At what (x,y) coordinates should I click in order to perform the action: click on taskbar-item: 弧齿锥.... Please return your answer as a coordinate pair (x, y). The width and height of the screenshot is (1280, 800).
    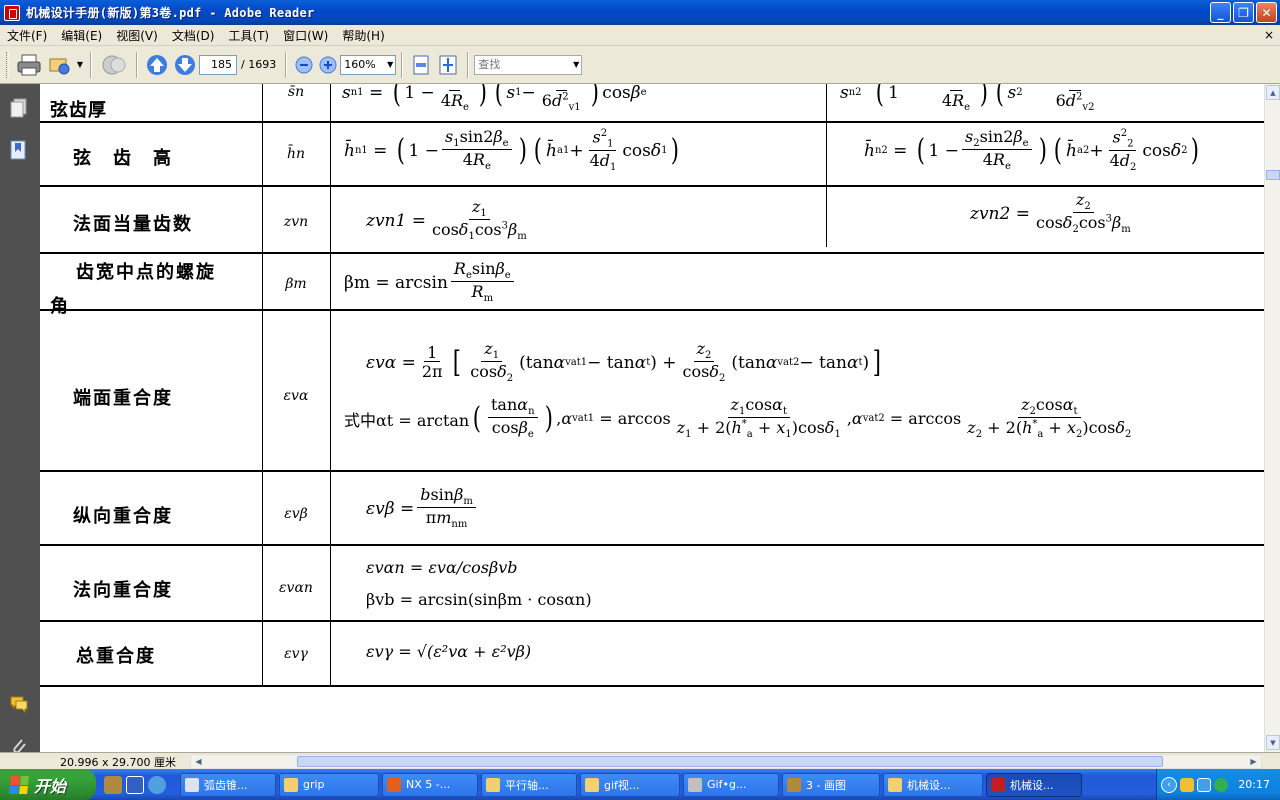
    Looking at the image, I should click on (228, 784).